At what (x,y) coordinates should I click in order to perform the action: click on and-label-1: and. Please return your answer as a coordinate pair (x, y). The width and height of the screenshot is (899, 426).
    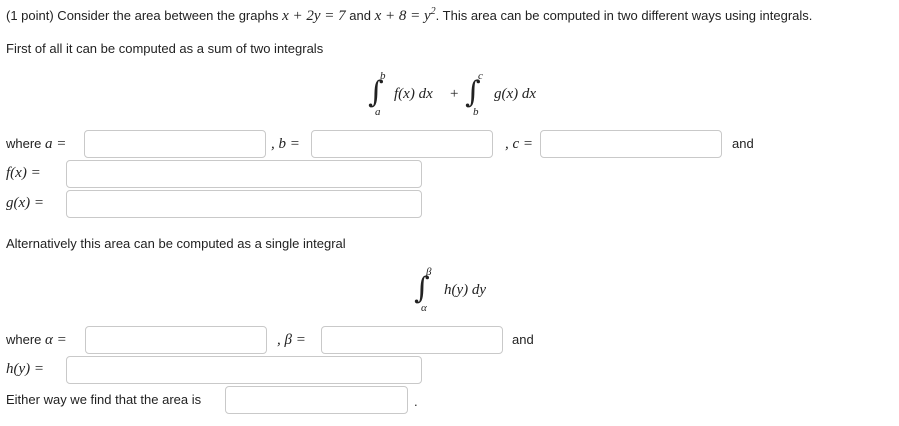
    Looking at the image, I should click on (743, 143).